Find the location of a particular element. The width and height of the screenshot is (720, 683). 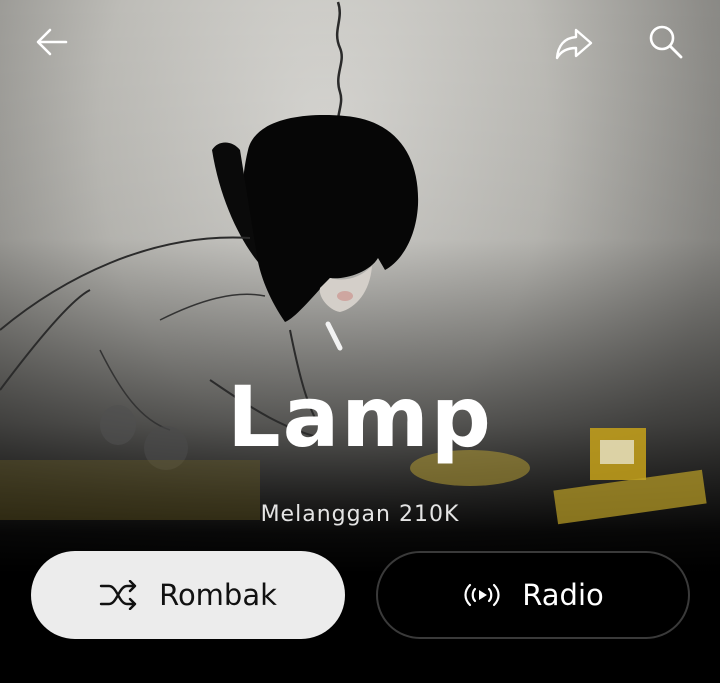

subscriber-count: Melanggan 210K is located at coordinates (360, 514).